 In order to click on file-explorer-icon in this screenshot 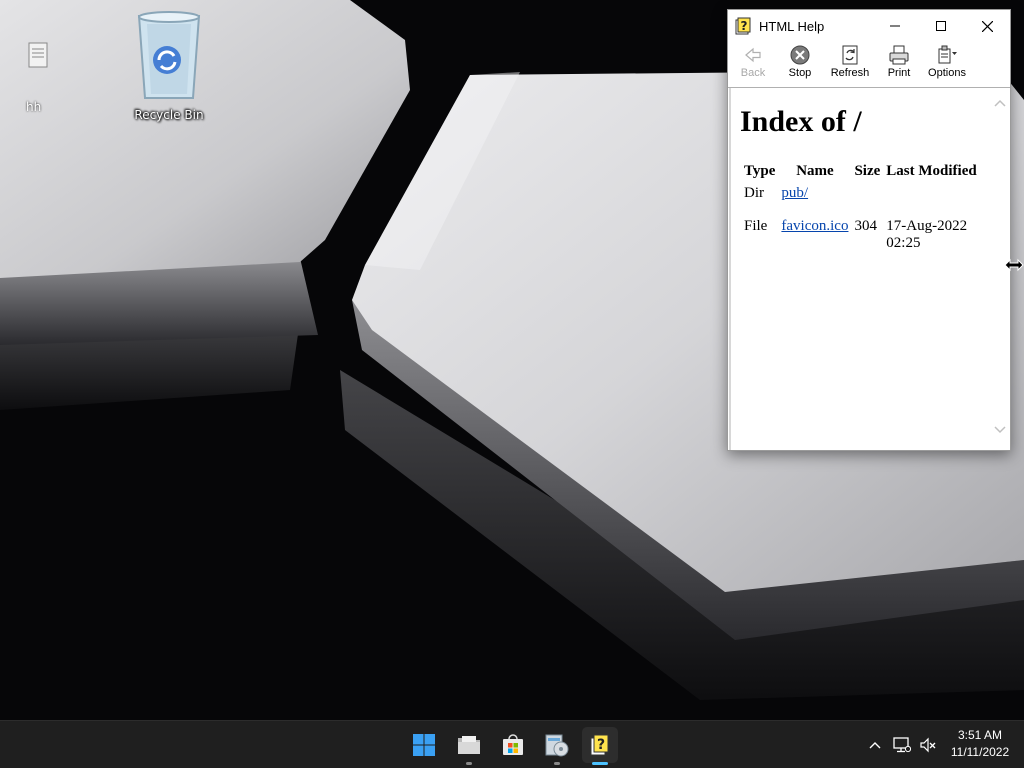, I will do `click(469, 745)`.